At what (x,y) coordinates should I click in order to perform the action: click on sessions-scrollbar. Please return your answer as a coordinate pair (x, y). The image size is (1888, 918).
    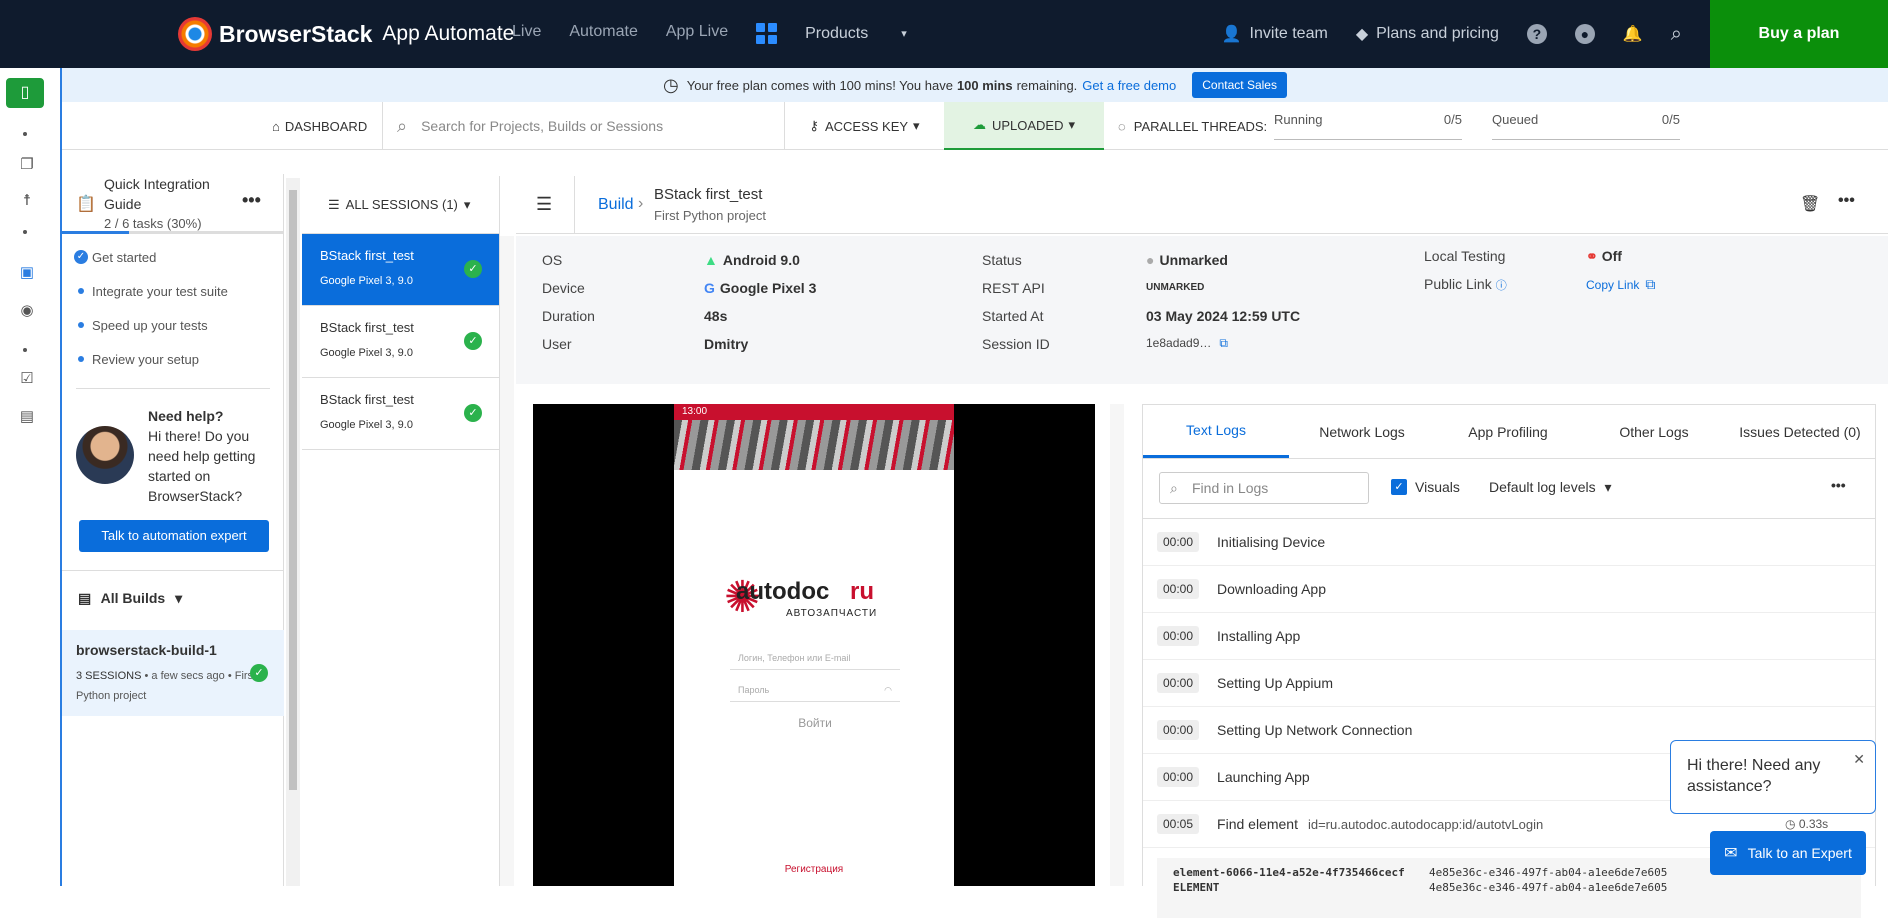
    Looking at the image, I should click on (507, 561).